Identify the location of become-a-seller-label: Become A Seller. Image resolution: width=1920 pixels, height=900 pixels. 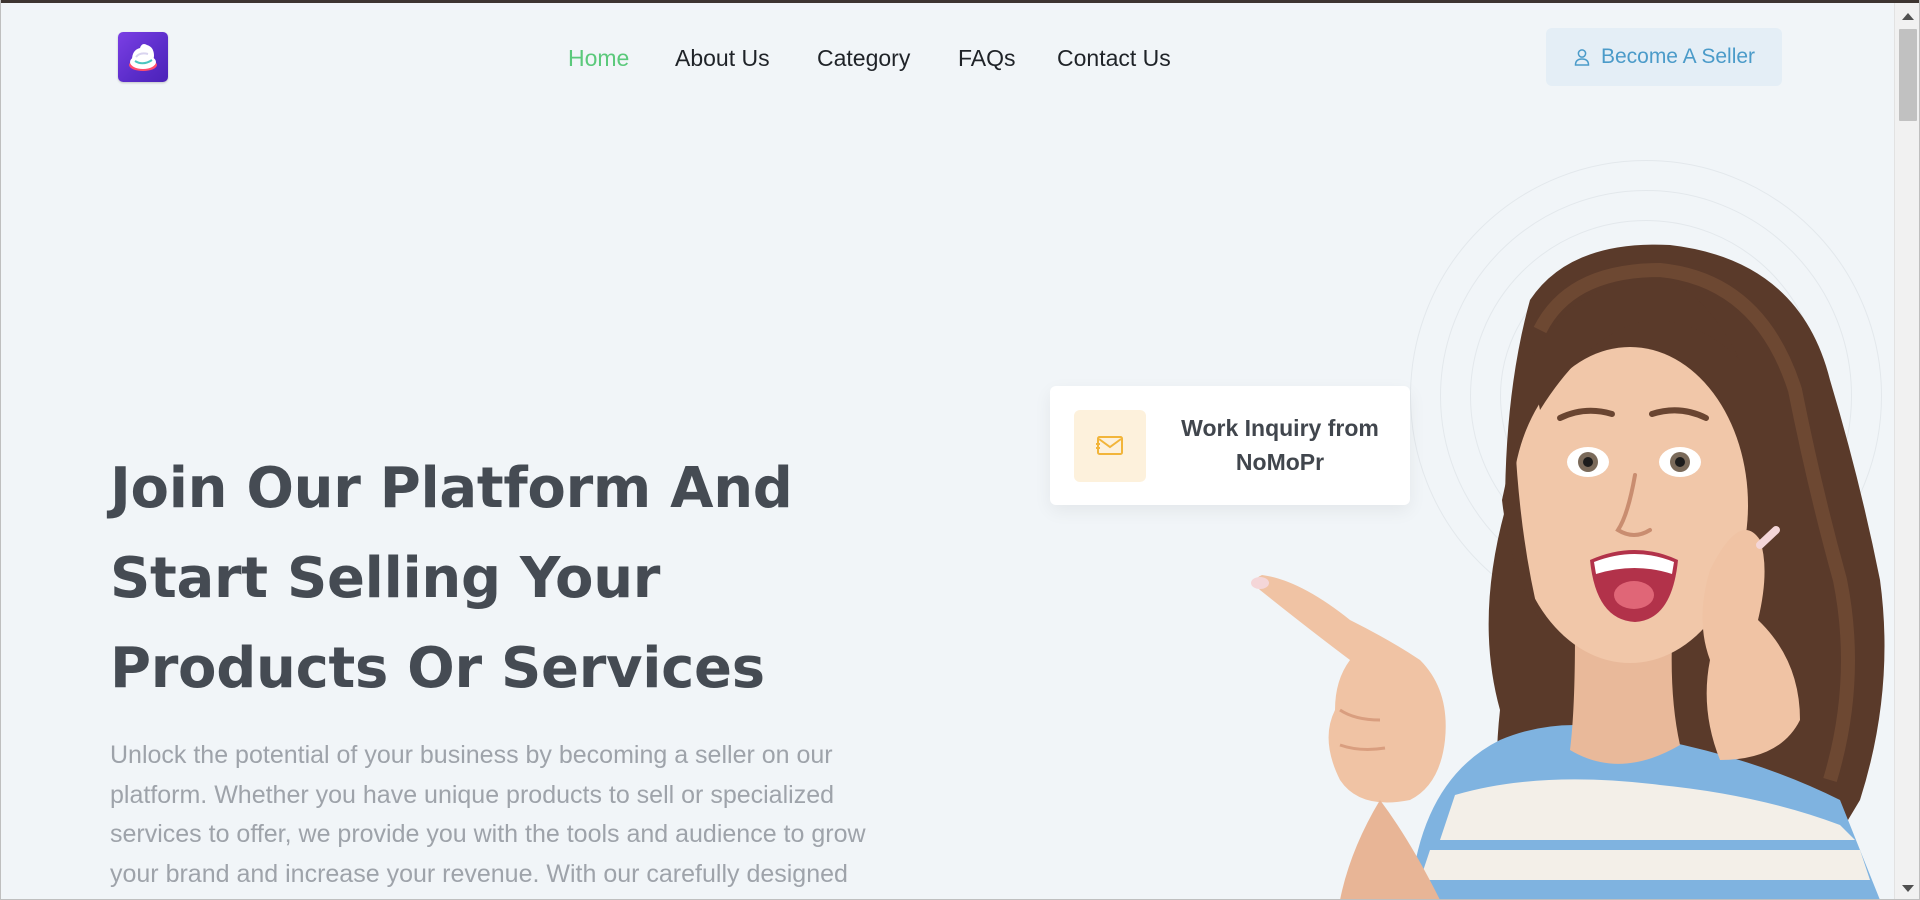
(1678, 56).